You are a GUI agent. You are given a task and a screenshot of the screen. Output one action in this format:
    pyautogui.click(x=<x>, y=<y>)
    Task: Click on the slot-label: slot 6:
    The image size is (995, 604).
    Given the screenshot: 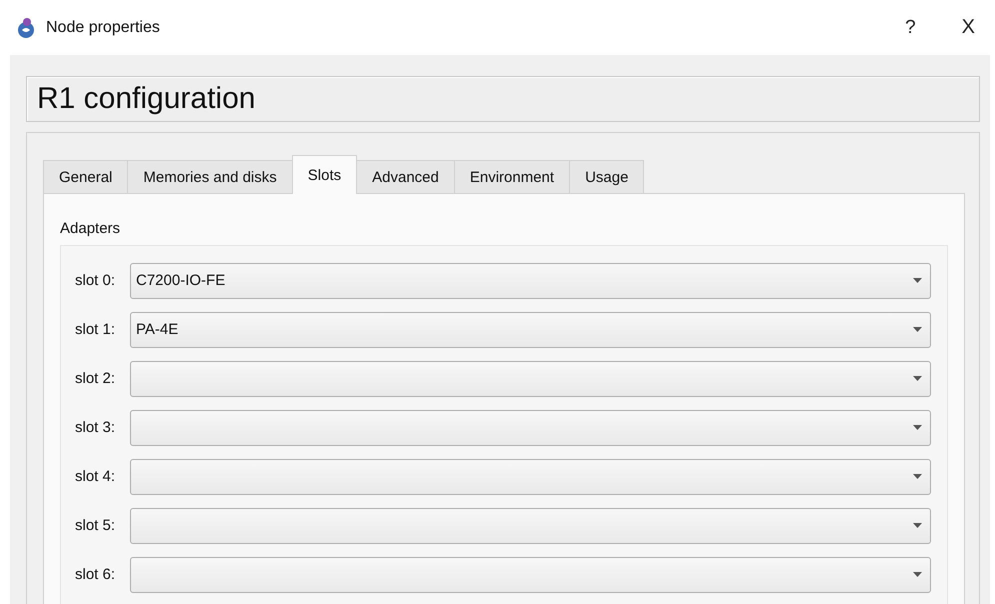 What is the action you would take?
    pyautogui.click(x=95, y=574)
    